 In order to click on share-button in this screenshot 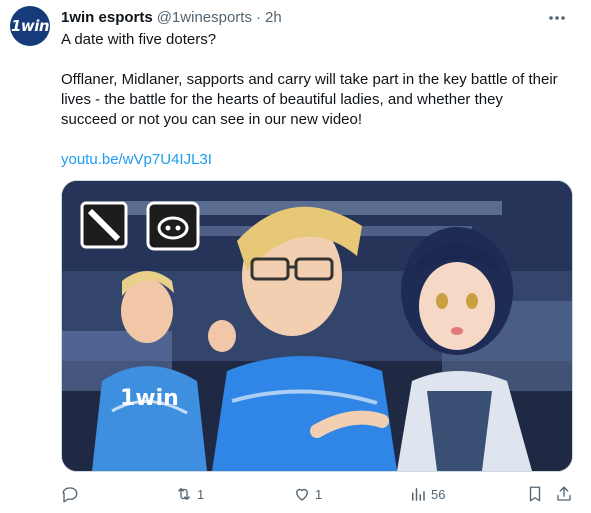, I will do `click(564, 494)`.